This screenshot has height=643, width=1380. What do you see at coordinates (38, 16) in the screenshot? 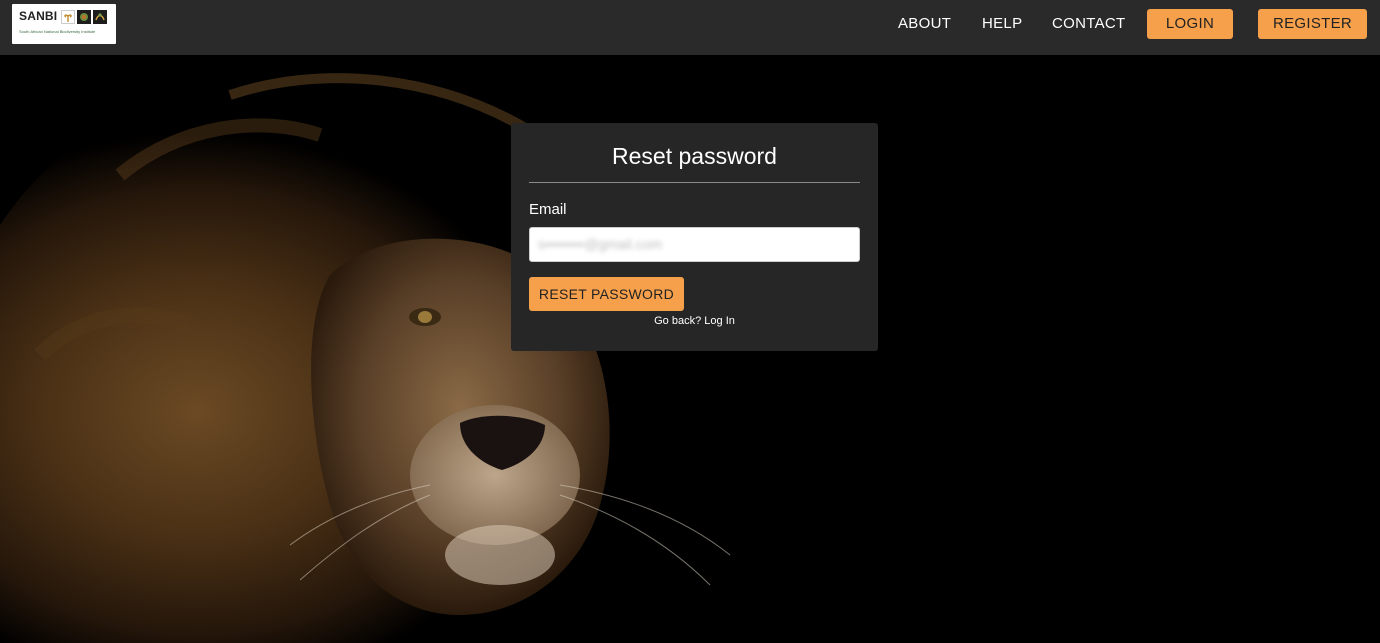
I see `logo-name: SANBI` at bounding box center [38, 16].